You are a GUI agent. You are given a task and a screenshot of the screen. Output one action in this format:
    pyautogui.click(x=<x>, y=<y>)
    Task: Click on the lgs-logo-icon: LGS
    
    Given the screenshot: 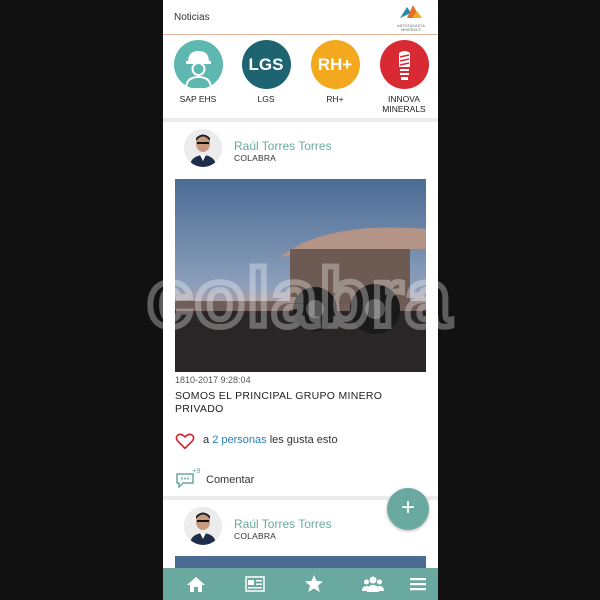 What is the action you would take?
    pyautogui.click(x=266, y=64)
    